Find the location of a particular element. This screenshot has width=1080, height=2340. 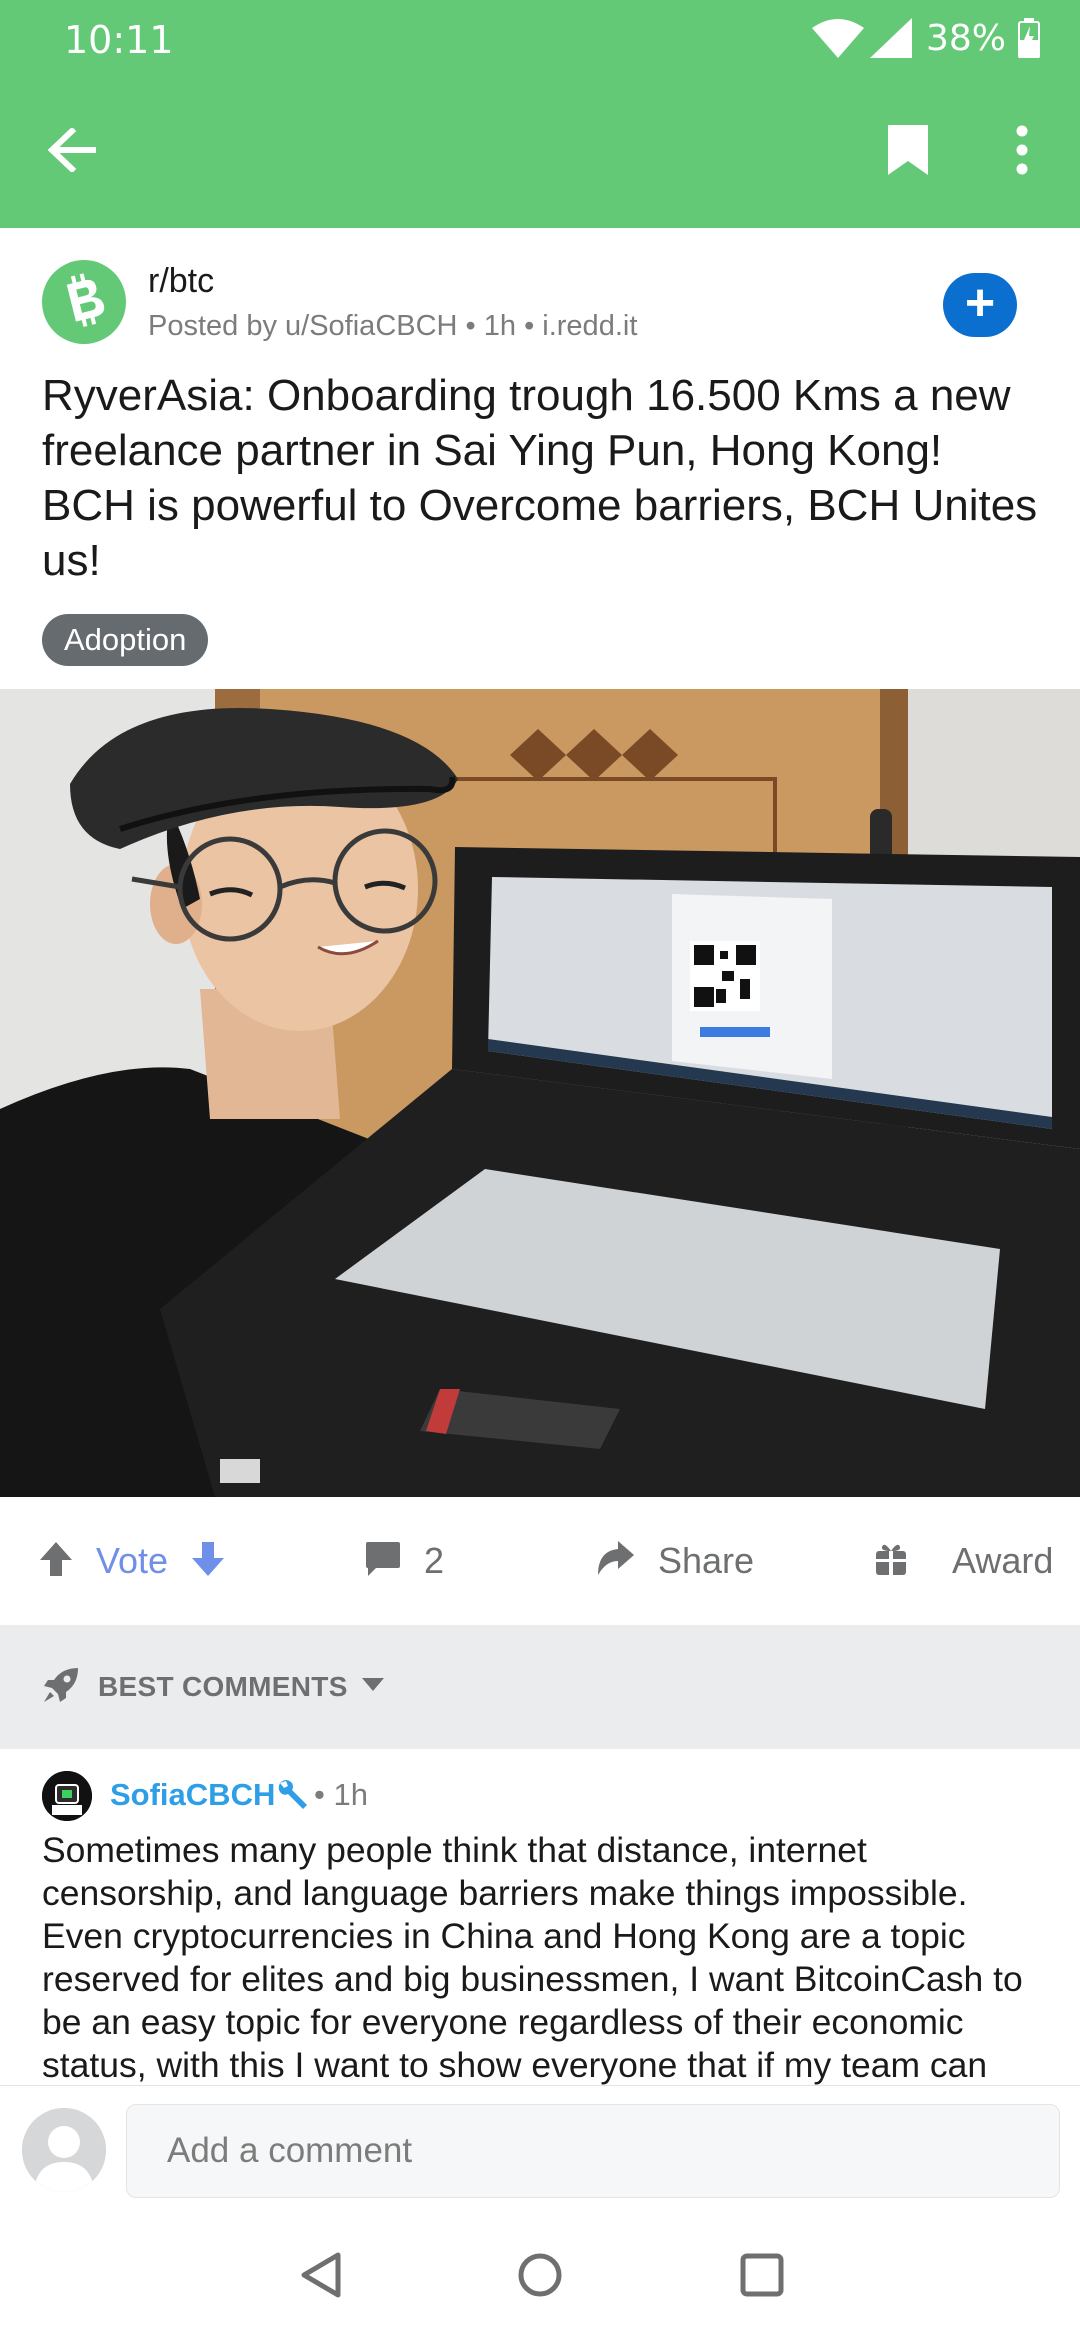

join-subreddit-button: + is located at coordinates (980, 305).